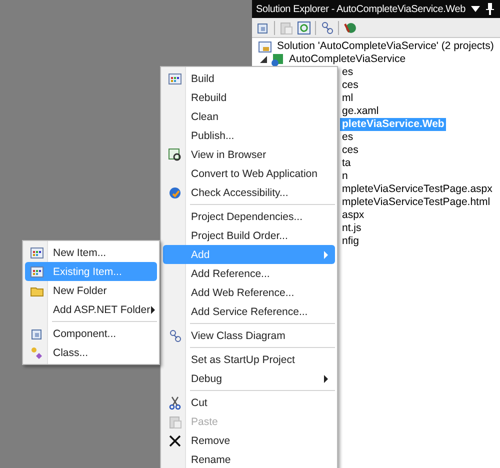 Image resolution: width=500 pixels, height=468 pixels. Describe the element at coordinates (249, 440) in the screenshot. I see `menu-item: Remove` at that location.